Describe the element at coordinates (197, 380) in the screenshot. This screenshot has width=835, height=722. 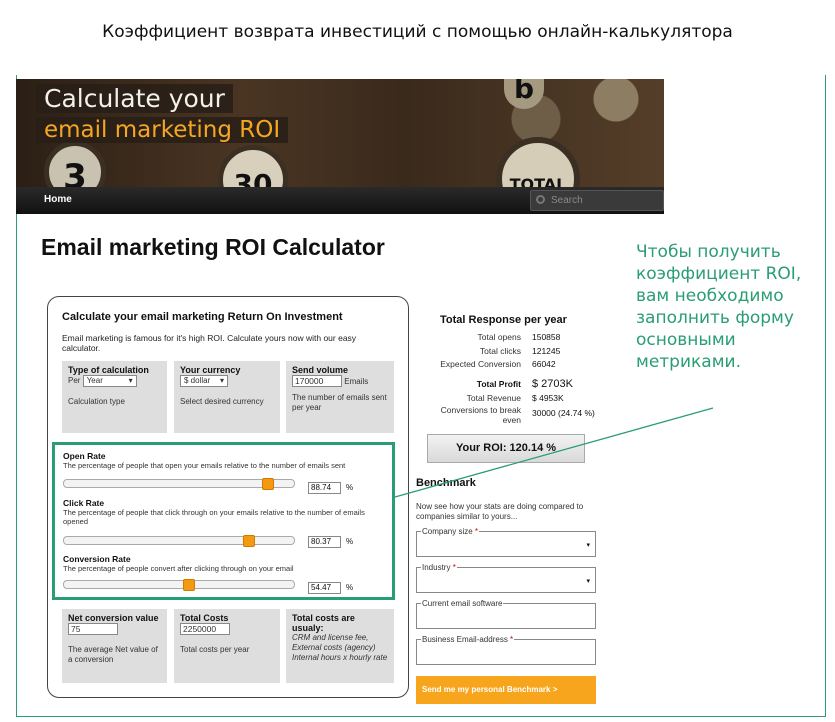
I see `currency-value: $ dollar` at that location.